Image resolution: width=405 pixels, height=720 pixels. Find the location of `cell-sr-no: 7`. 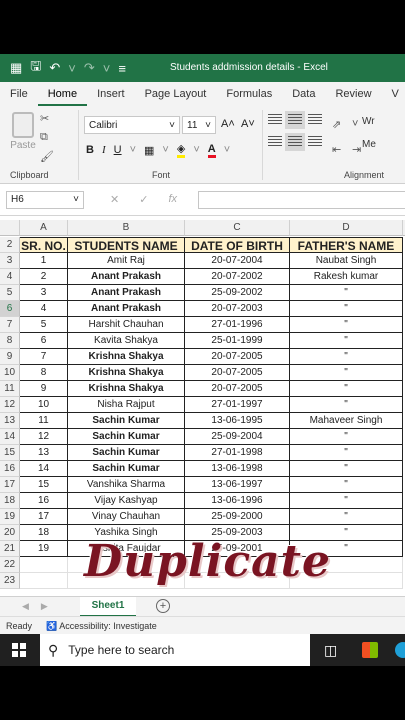

cell-sr-no: 7 is located at coordinates (44, 357).